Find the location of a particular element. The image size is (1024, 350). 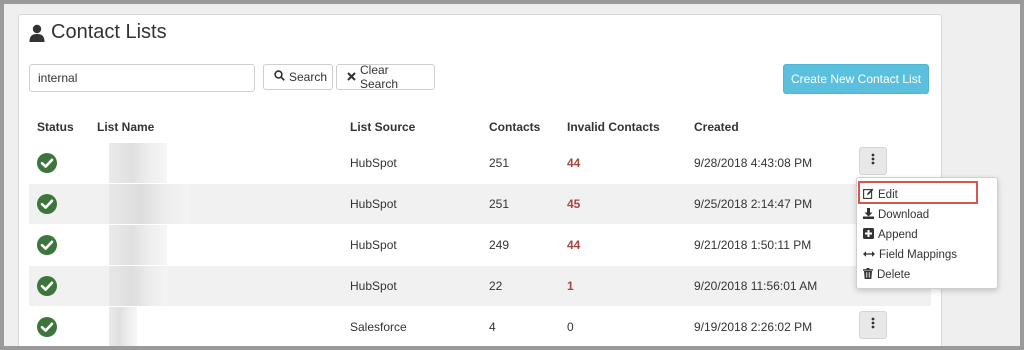

search-button: Search is located at coordinates (298, 77).